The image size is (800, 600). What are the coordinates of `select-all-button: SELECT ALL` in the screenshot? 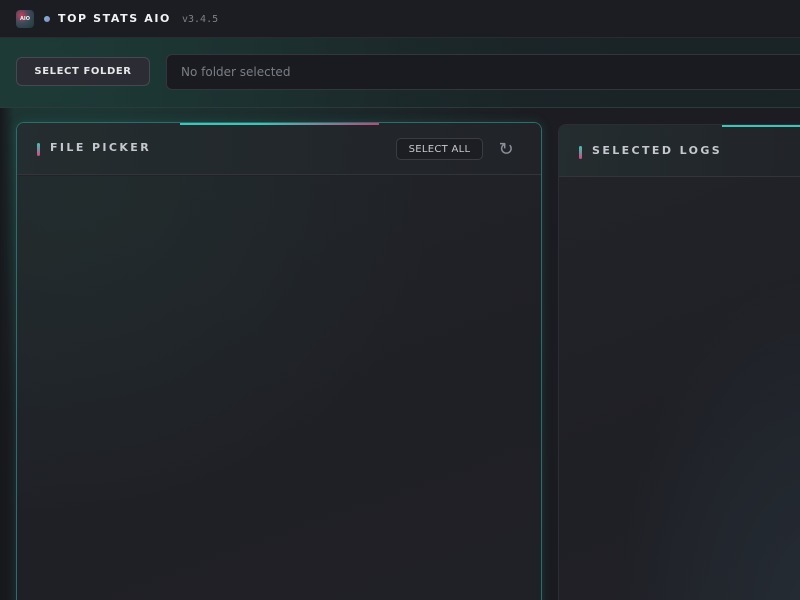 It's located at (439, 149).